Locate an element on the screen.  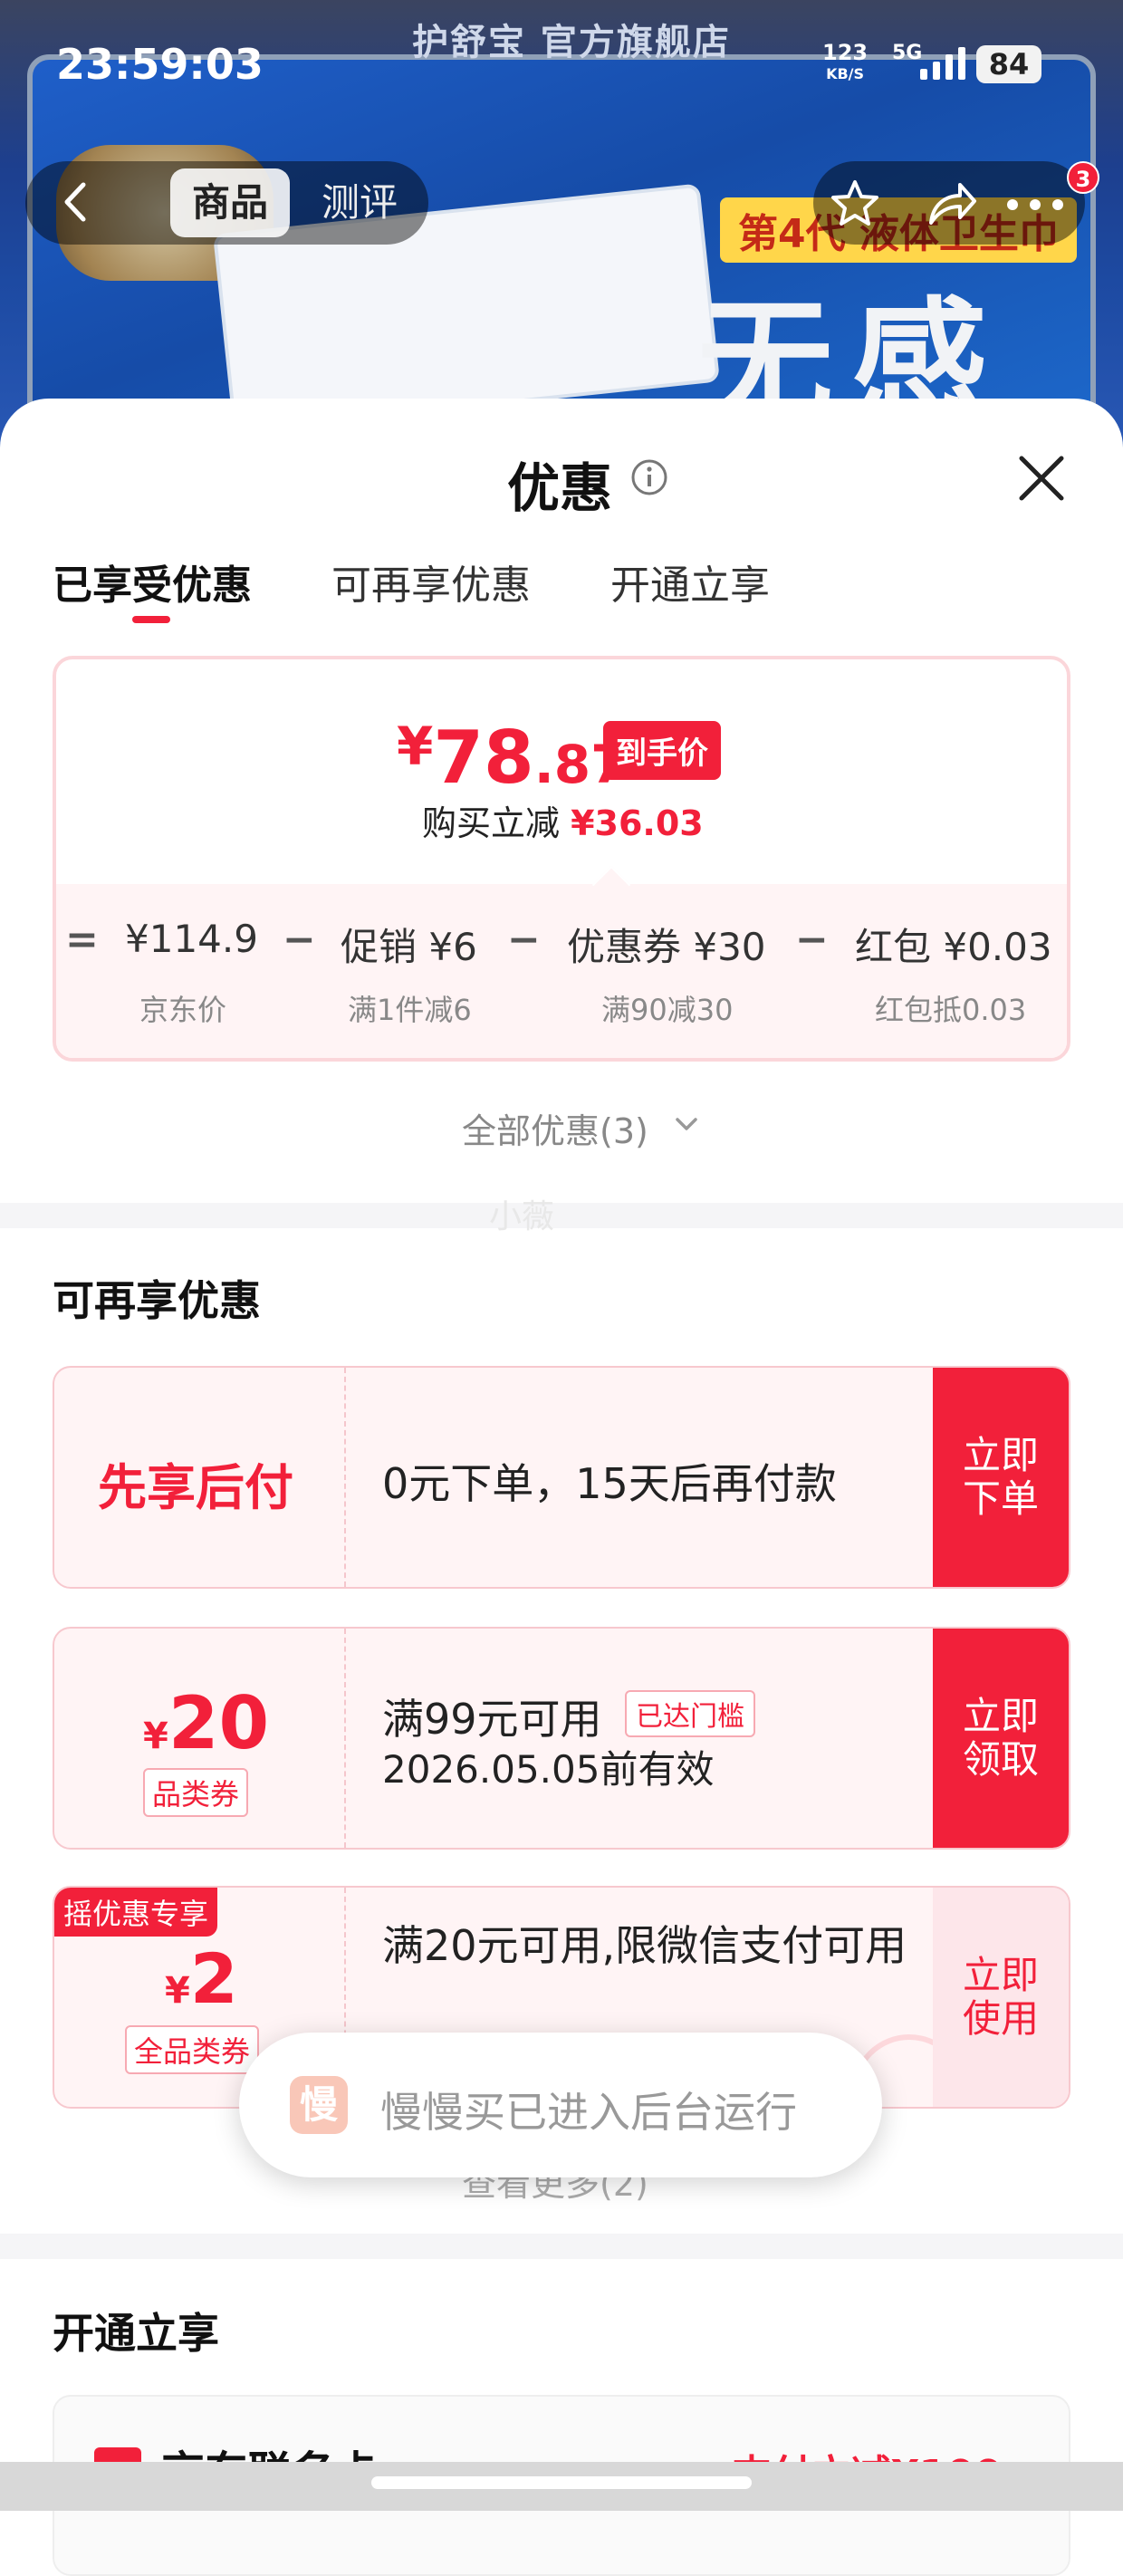
coupon-type: 品类券 is located at coordinates (196, 1792).